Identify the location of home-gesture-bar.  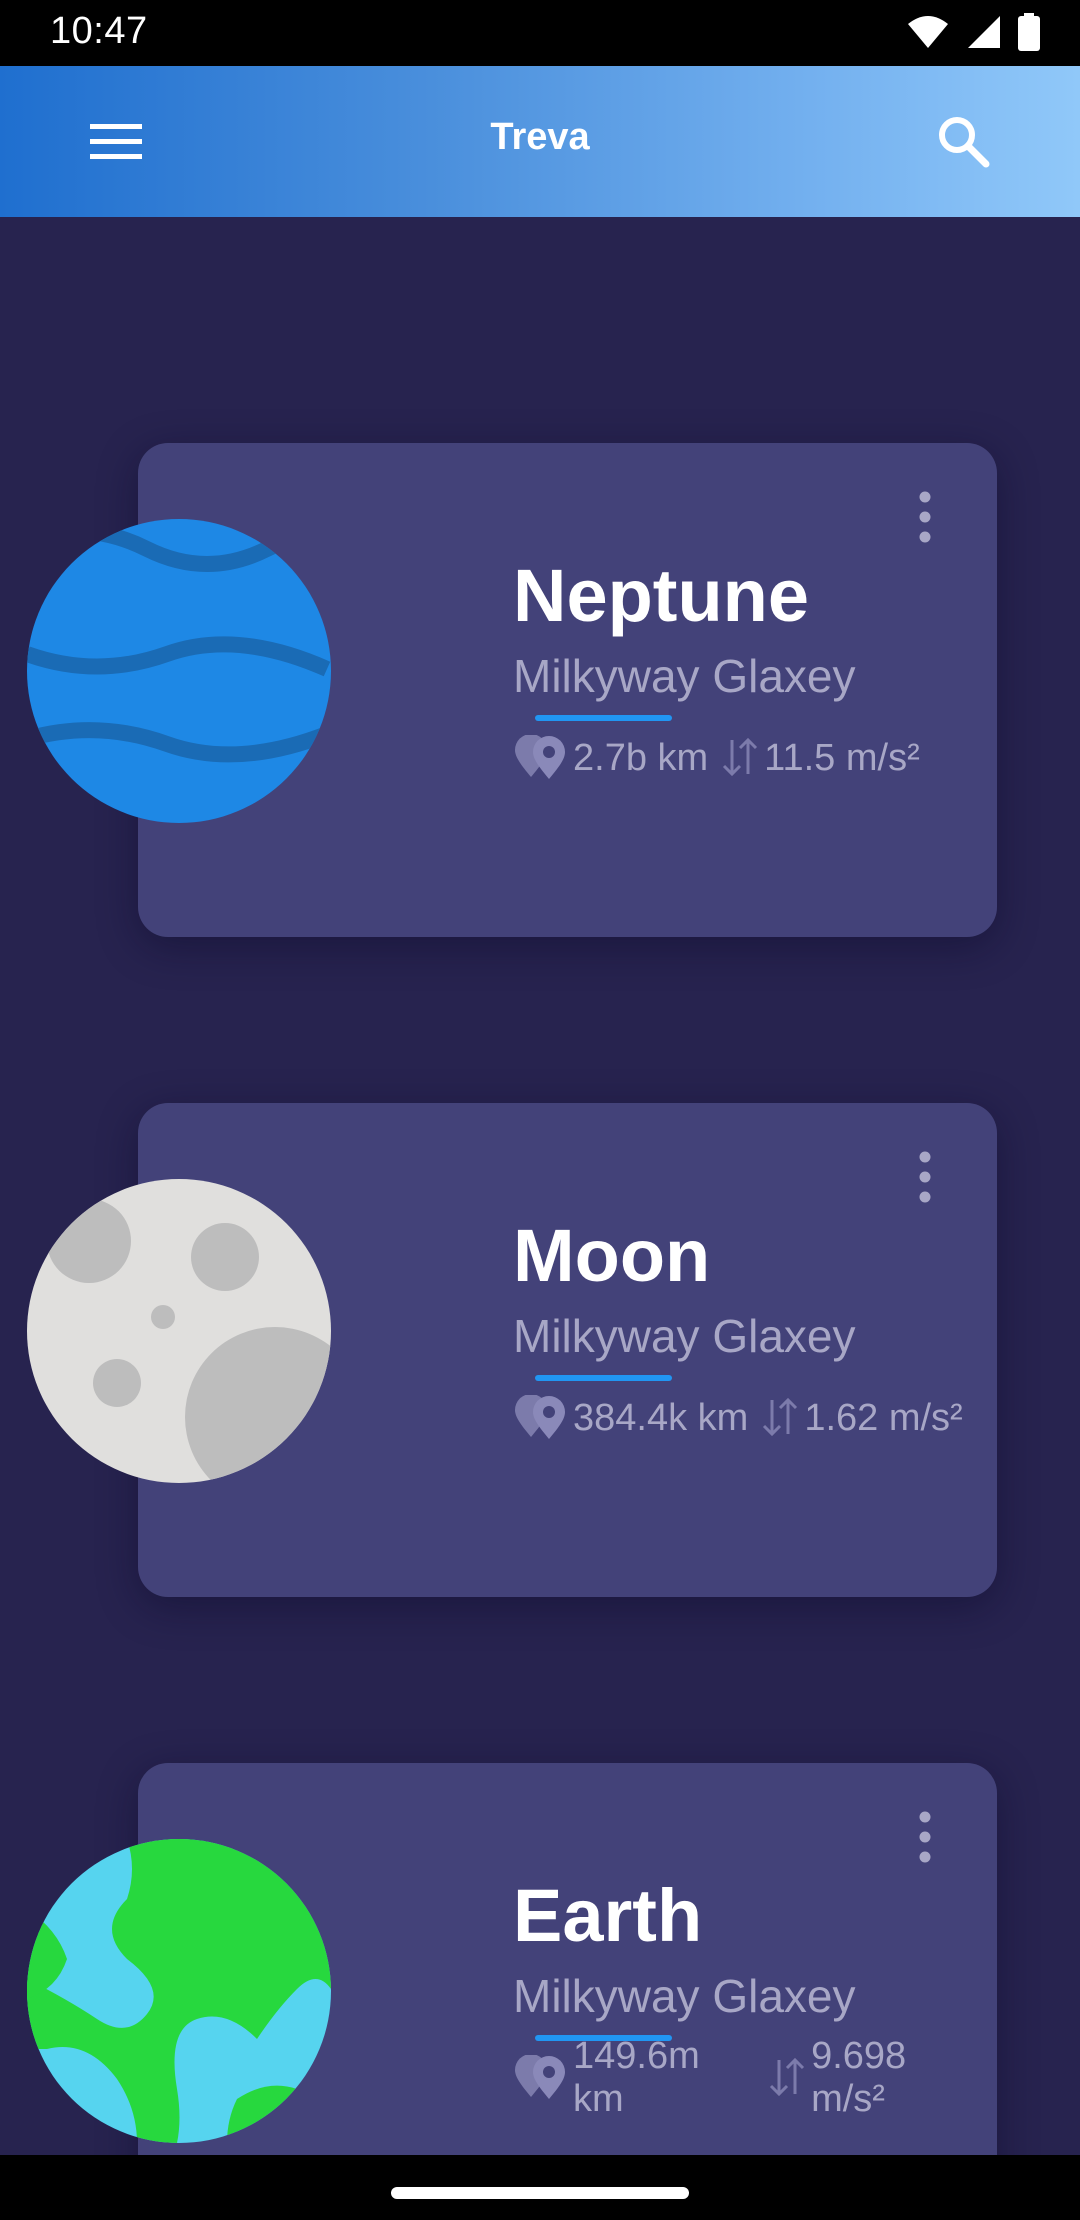
(540, 2193).